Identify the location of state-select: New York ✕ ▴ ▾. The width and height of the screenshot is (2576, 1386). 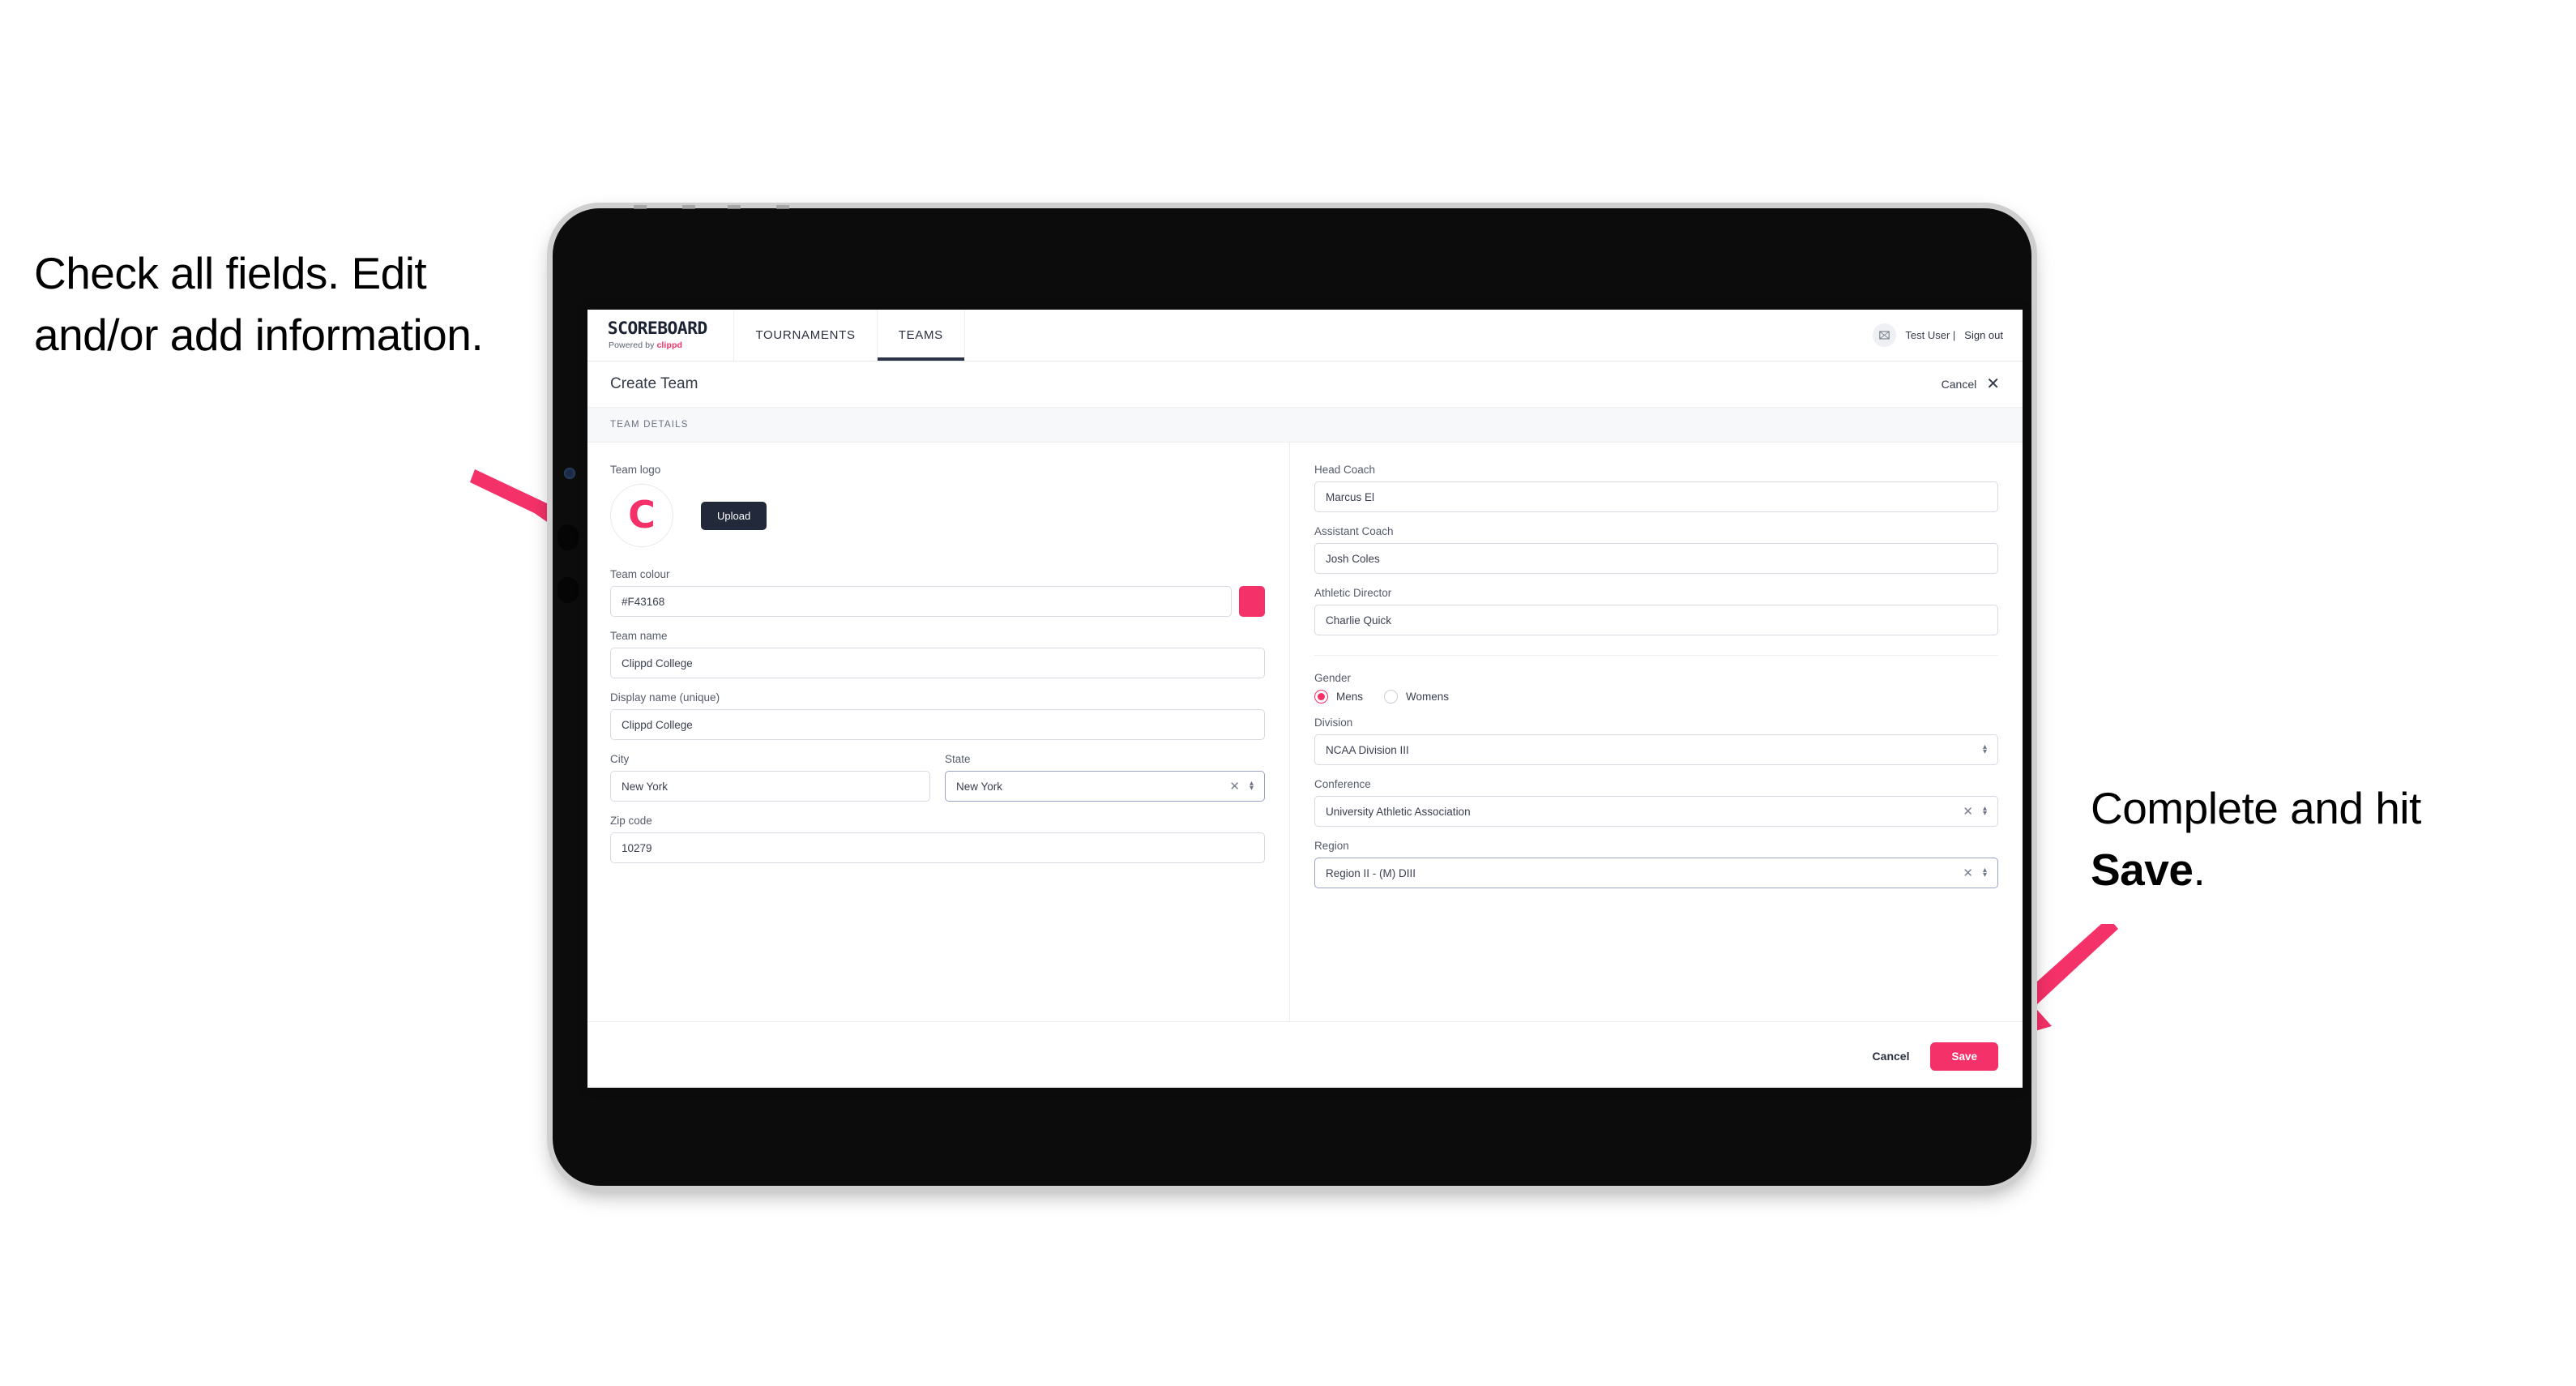
(1105, 786).